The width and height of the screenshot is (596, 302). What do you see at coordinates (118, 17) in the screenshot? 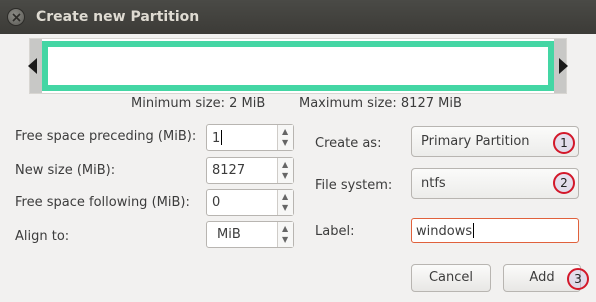
I see `window-title: Create new Partition` at bounding box center [118, 17].